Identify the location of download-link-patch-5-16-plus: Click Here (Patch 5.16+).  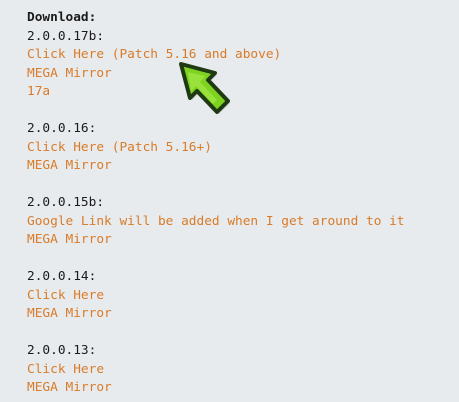
(237, 148).